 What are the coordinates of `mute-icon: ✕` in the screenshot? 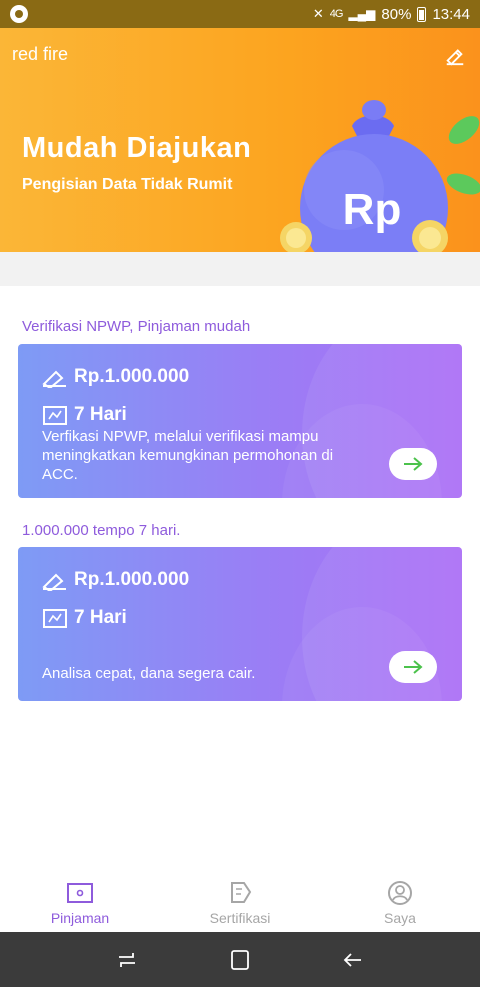 It's located at (318, 13).